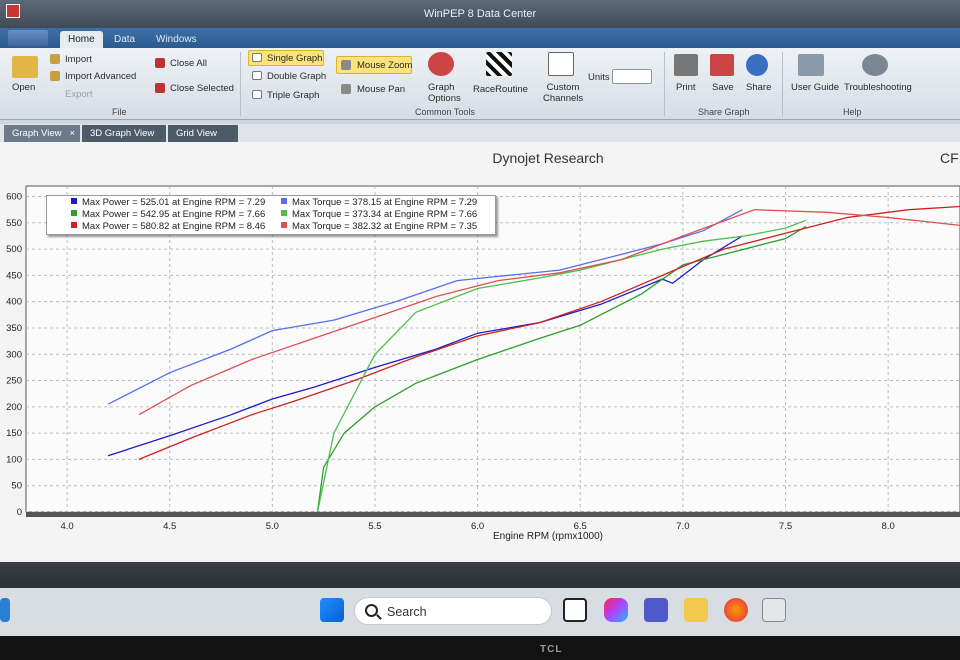  What do you see at coordinates (25, 67) in the screenshot?
I see `folder-open-icon` at bounding box center [25, 67].